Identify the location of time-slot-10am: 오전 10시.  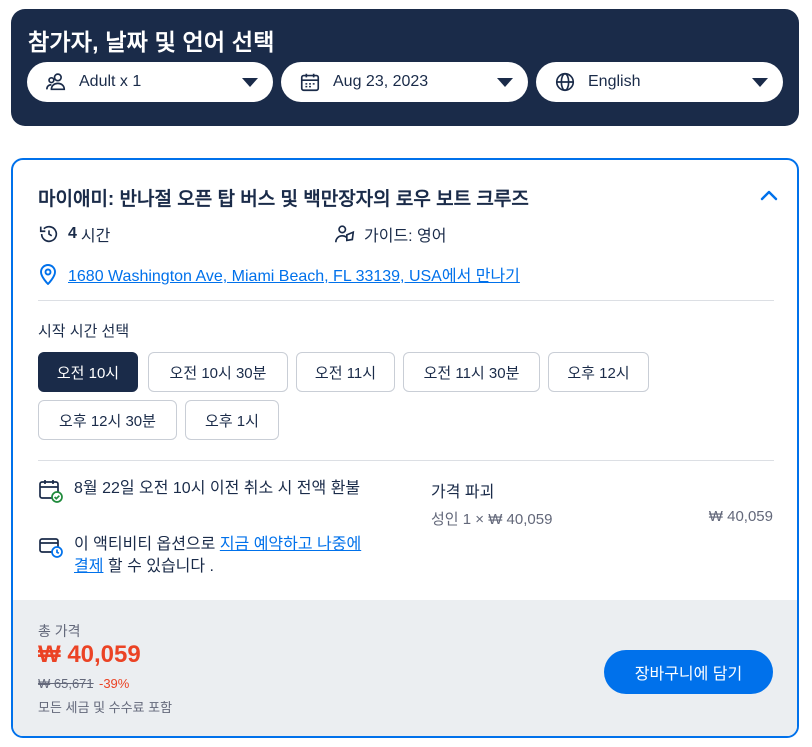
(88, 372).